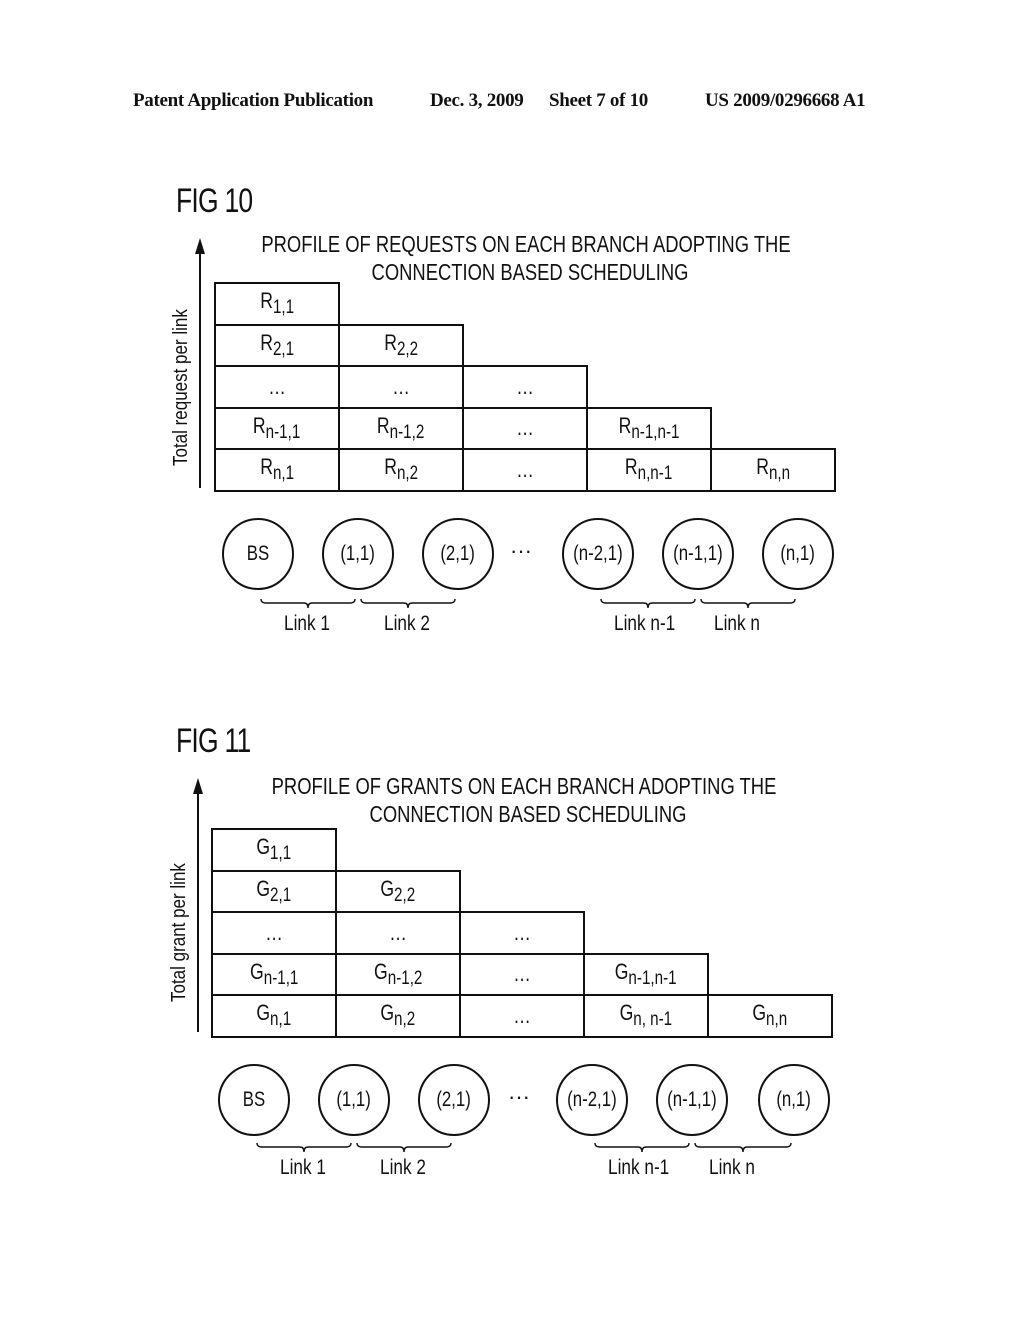 The image size is (1024, 1320). I want to click on cell-symbol: Gn-1,2, so click(398, 973).